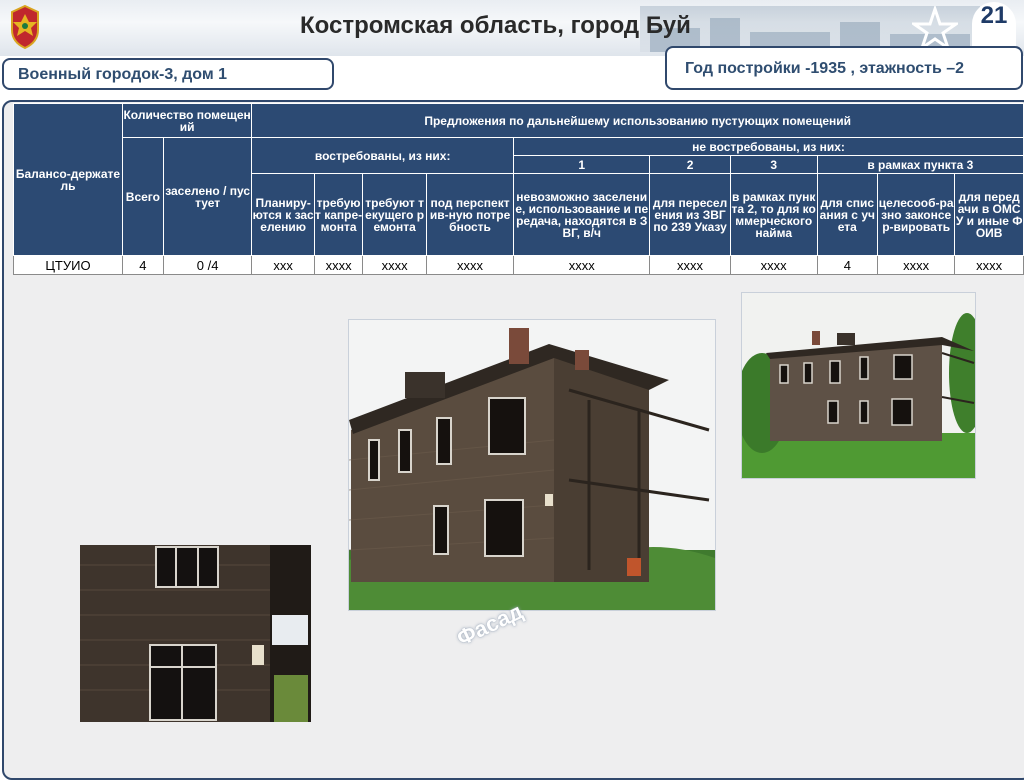 The image size is (1024, 780). I want to click on location-info-box: Военный городок-3, дом 1, so click(168, 74).